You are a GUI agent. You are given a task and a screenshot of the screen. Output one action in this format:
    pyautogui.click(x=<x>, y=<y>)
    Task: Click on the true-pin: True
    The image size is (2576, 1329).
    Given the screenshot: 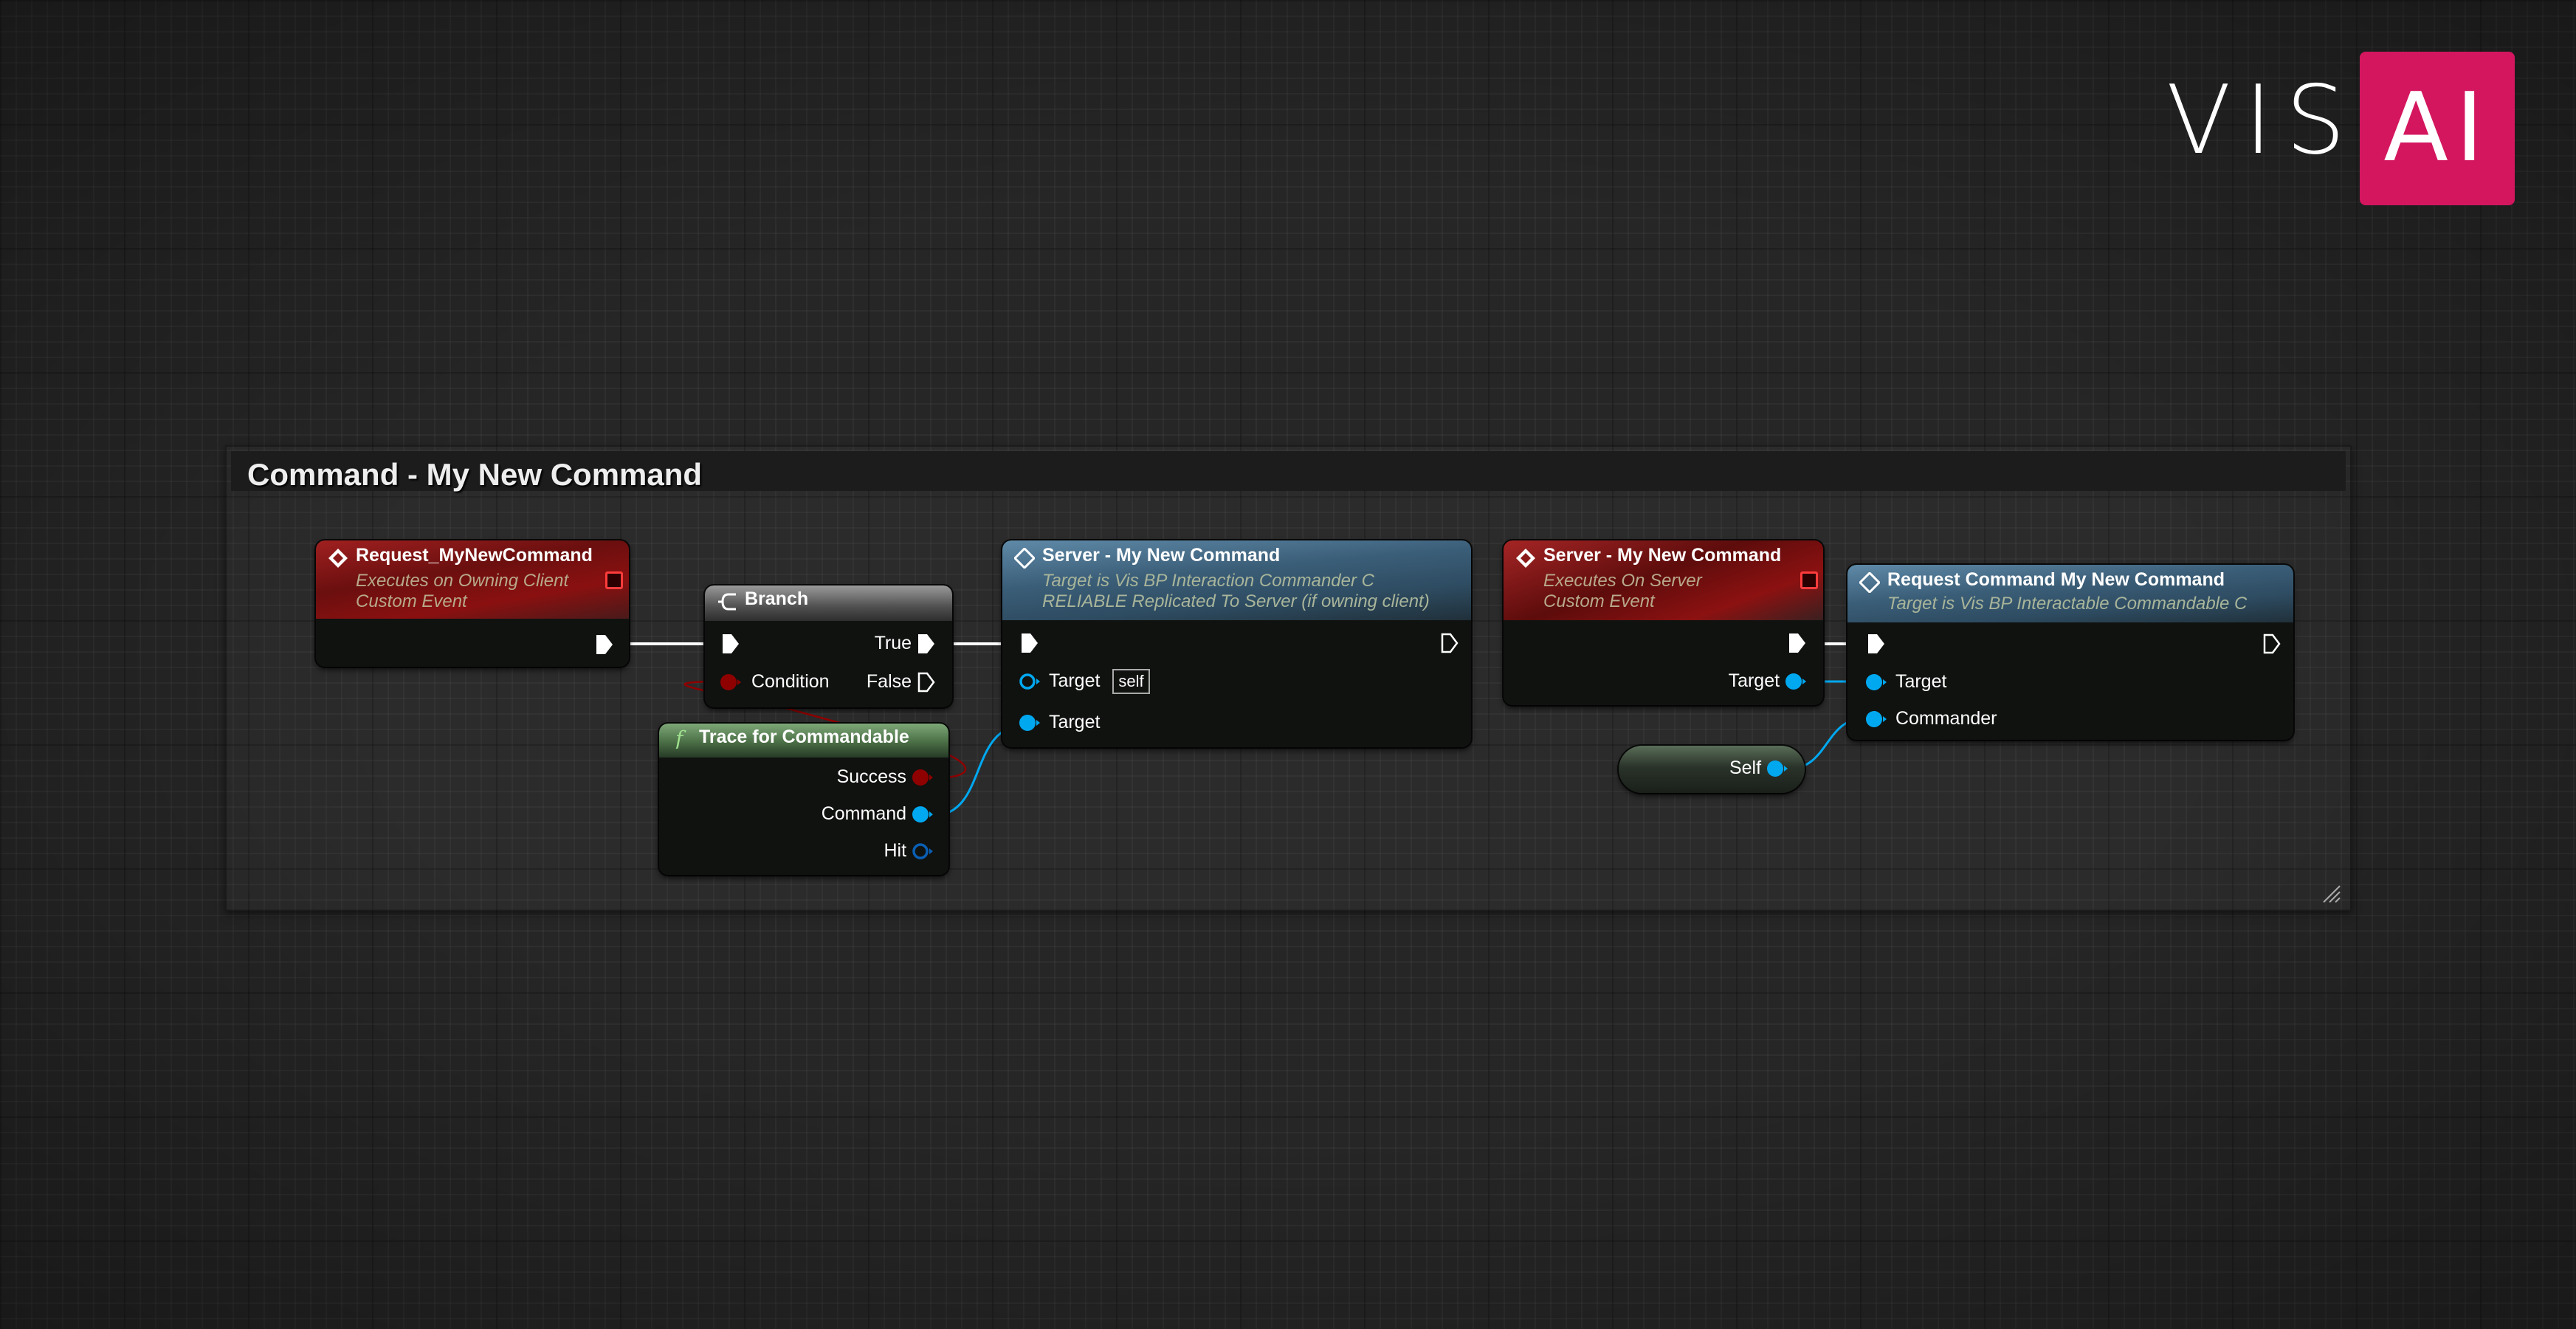 What is the action you would take?
    pyautogui.click(x=906, y=644)
    